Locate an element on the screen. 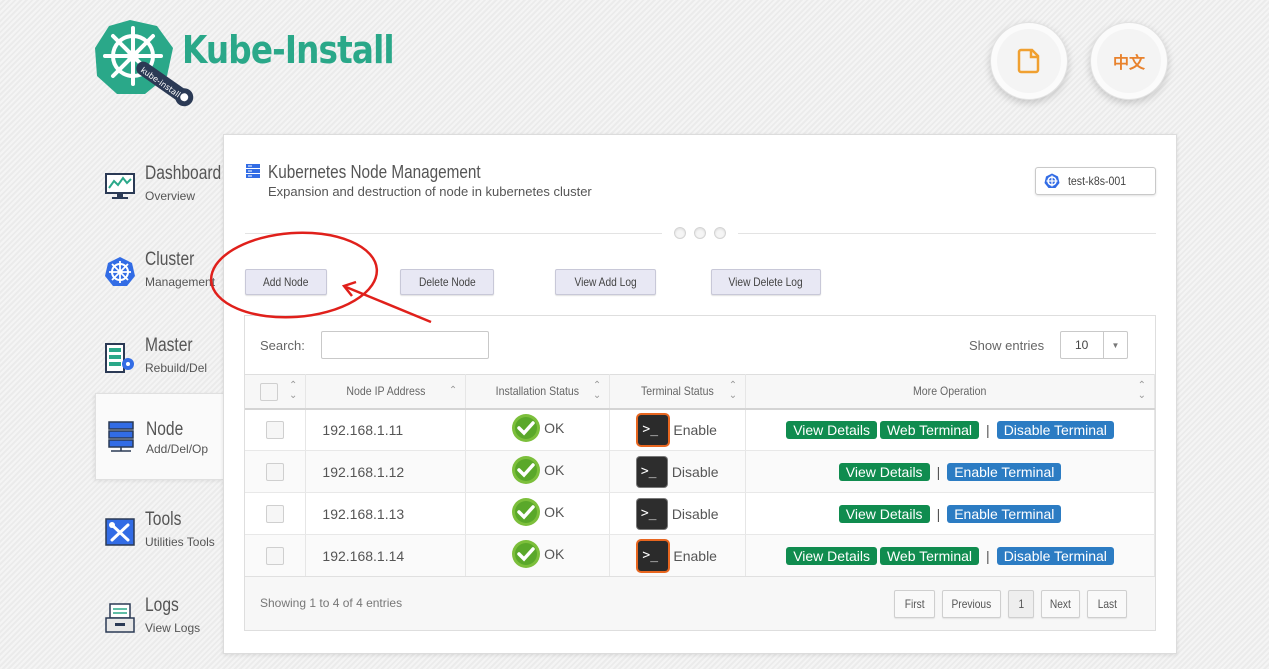 This screenshot has width=1269, height=669. sidebar-item-logs: Logs View Logs is located at coordinates (160, 622).